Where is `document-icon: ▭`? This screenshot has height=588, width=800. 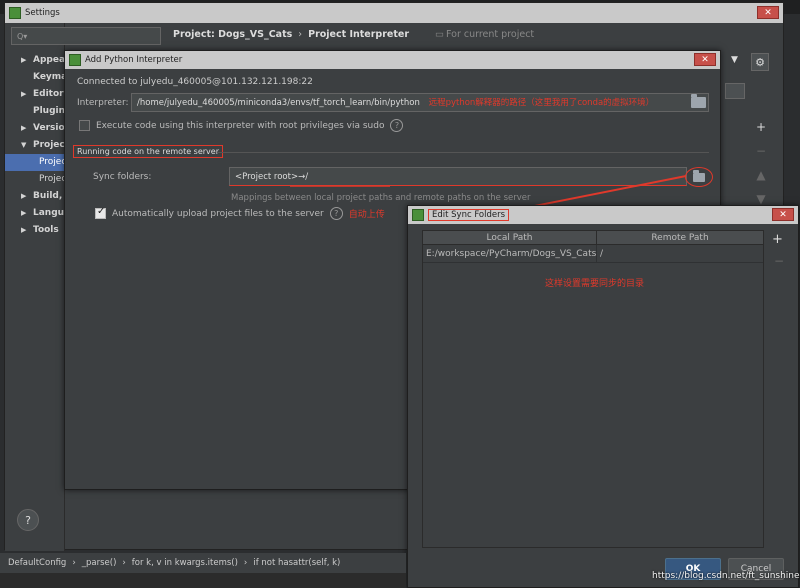 document-icon: ▭ is located at coordinates (440, 34).